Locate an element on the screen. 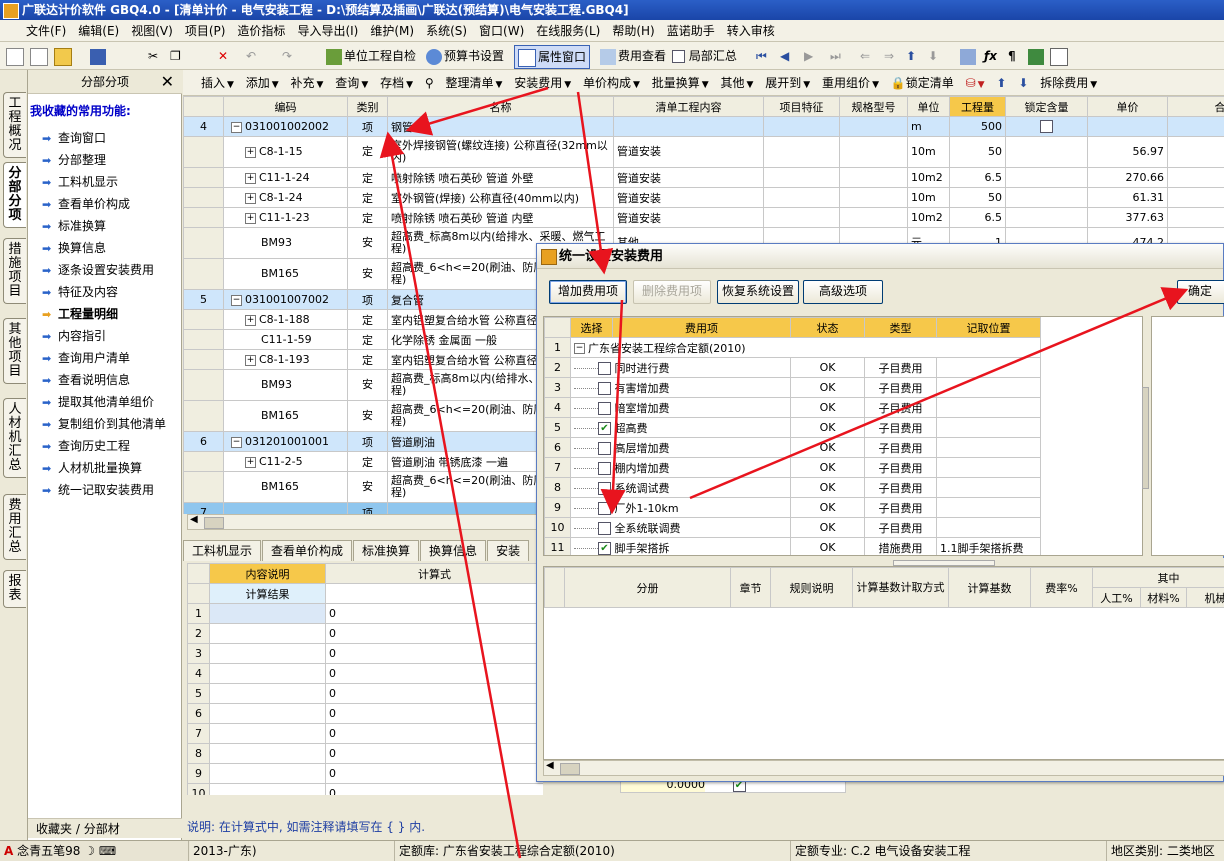  fav-item: ➡ 查询窗口 is located at coordinates (74, 138).